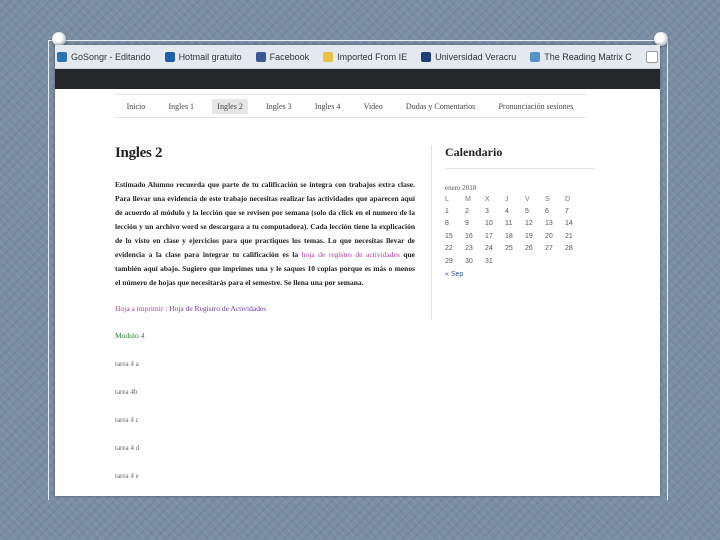  What do you see at coordinates (507, 211) in the screenshot?
I see `calendar-day: 4` at bounding box center [507, 211].